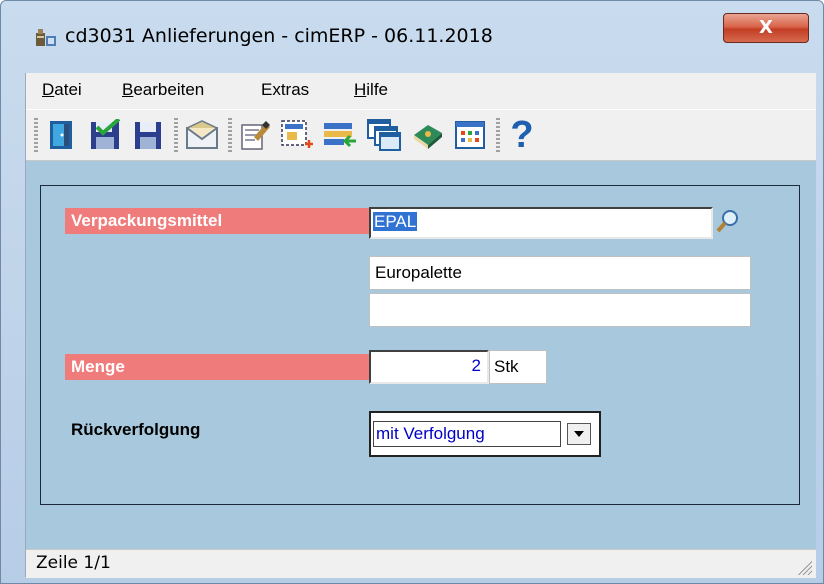  I want to click on help-symbol: ?, so click(522, 135).